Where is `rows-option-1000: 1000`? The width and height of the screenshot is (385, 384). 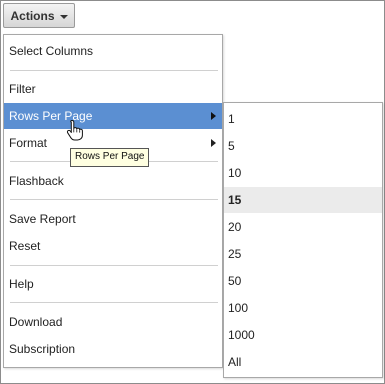
rows-option-1000: 1000 is located at coordinates (303, 335).